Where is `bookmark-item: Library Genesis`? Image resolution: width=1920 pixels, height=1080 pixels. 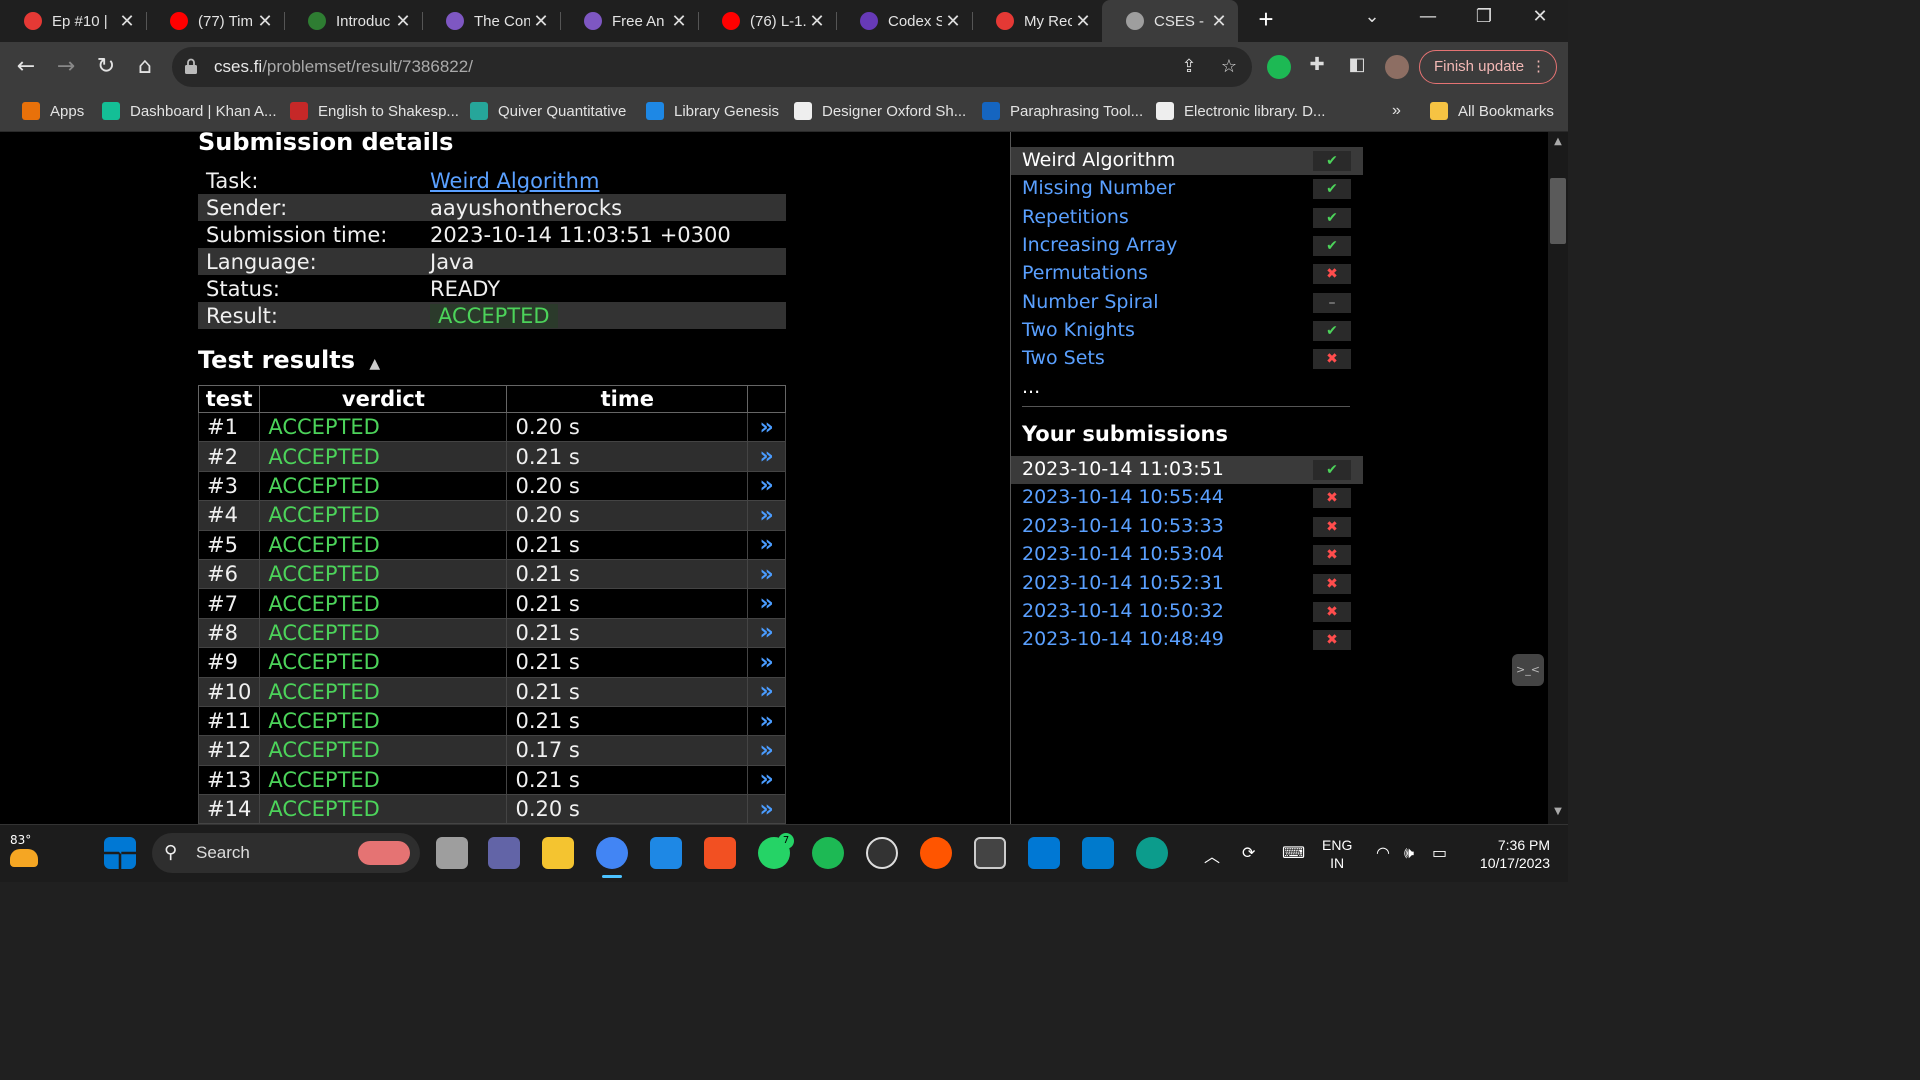 bookmark-item: Library Genesis is located at coordinates (712, 111).